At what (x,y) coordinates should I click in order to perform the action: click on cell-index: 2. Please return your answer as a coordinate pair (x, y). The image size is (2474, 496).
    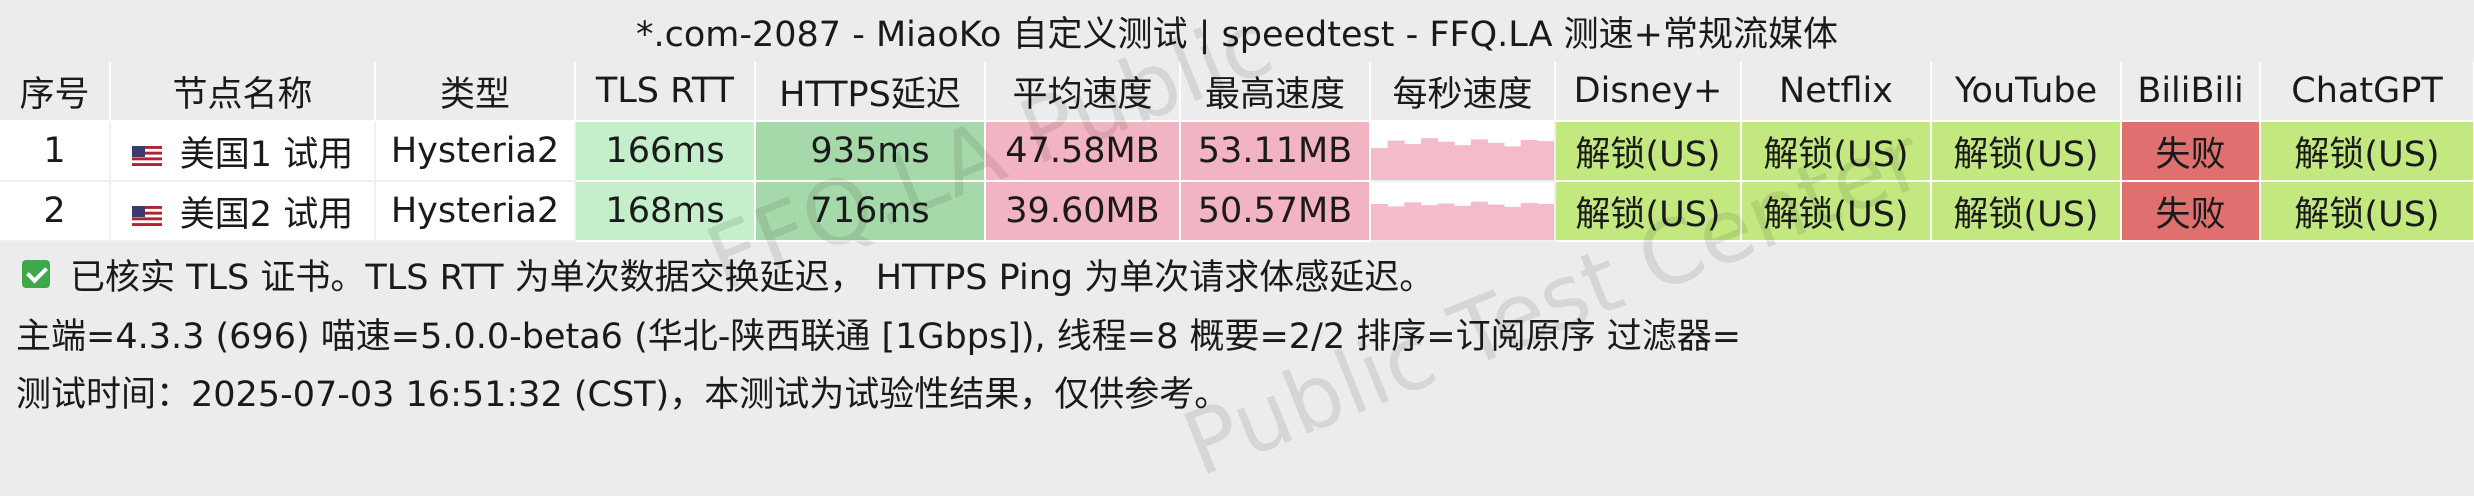
    Looking at the image, I should click on (55, 211).